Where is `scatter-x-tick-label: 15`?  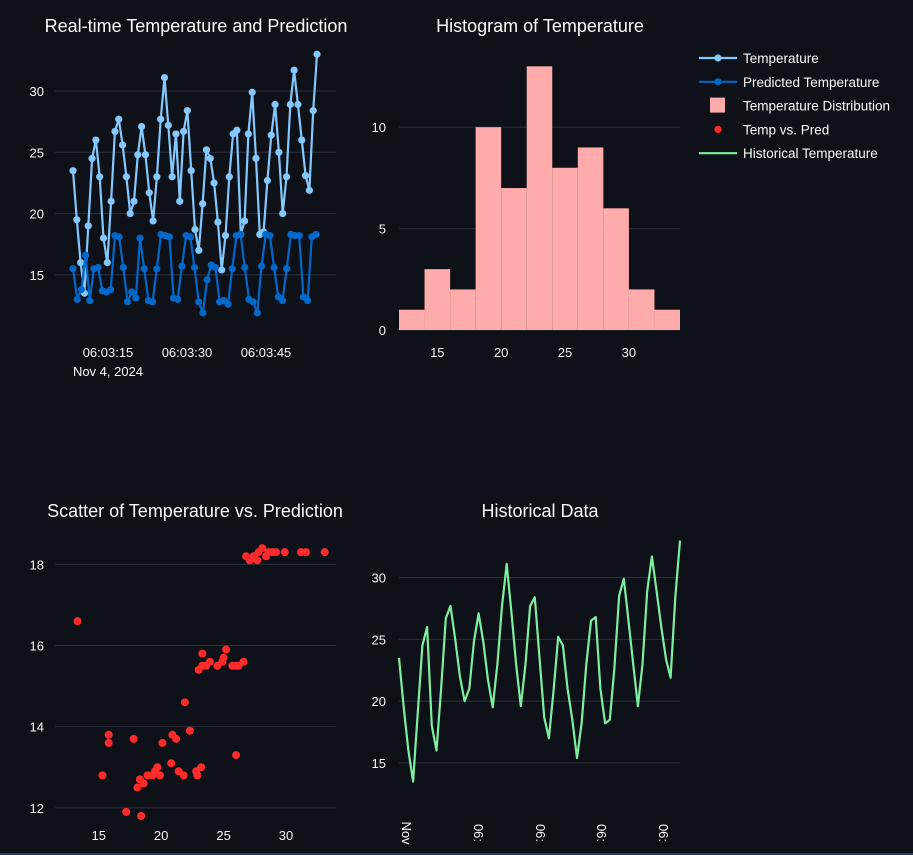
scatter-x-tick-label: 15 is located at coordinates (98, 835).